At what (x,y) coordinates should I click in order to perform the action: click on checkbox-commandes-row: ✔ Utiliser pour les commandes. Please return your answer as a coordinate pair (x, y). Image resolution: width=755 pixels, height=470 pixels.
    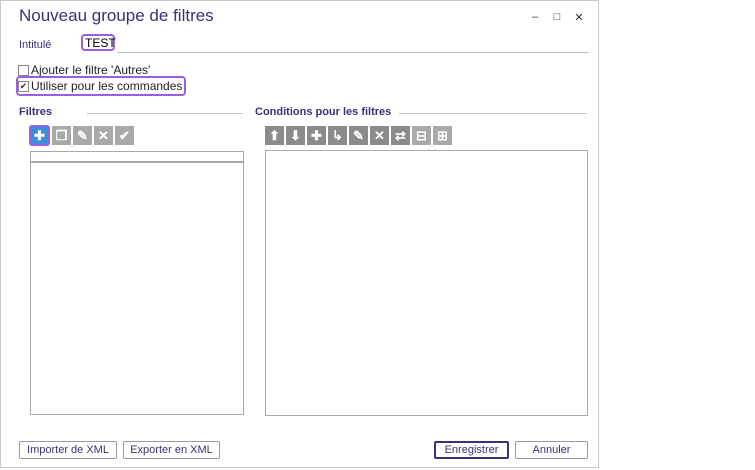
    Looking at the image, I should click on (101, 86).